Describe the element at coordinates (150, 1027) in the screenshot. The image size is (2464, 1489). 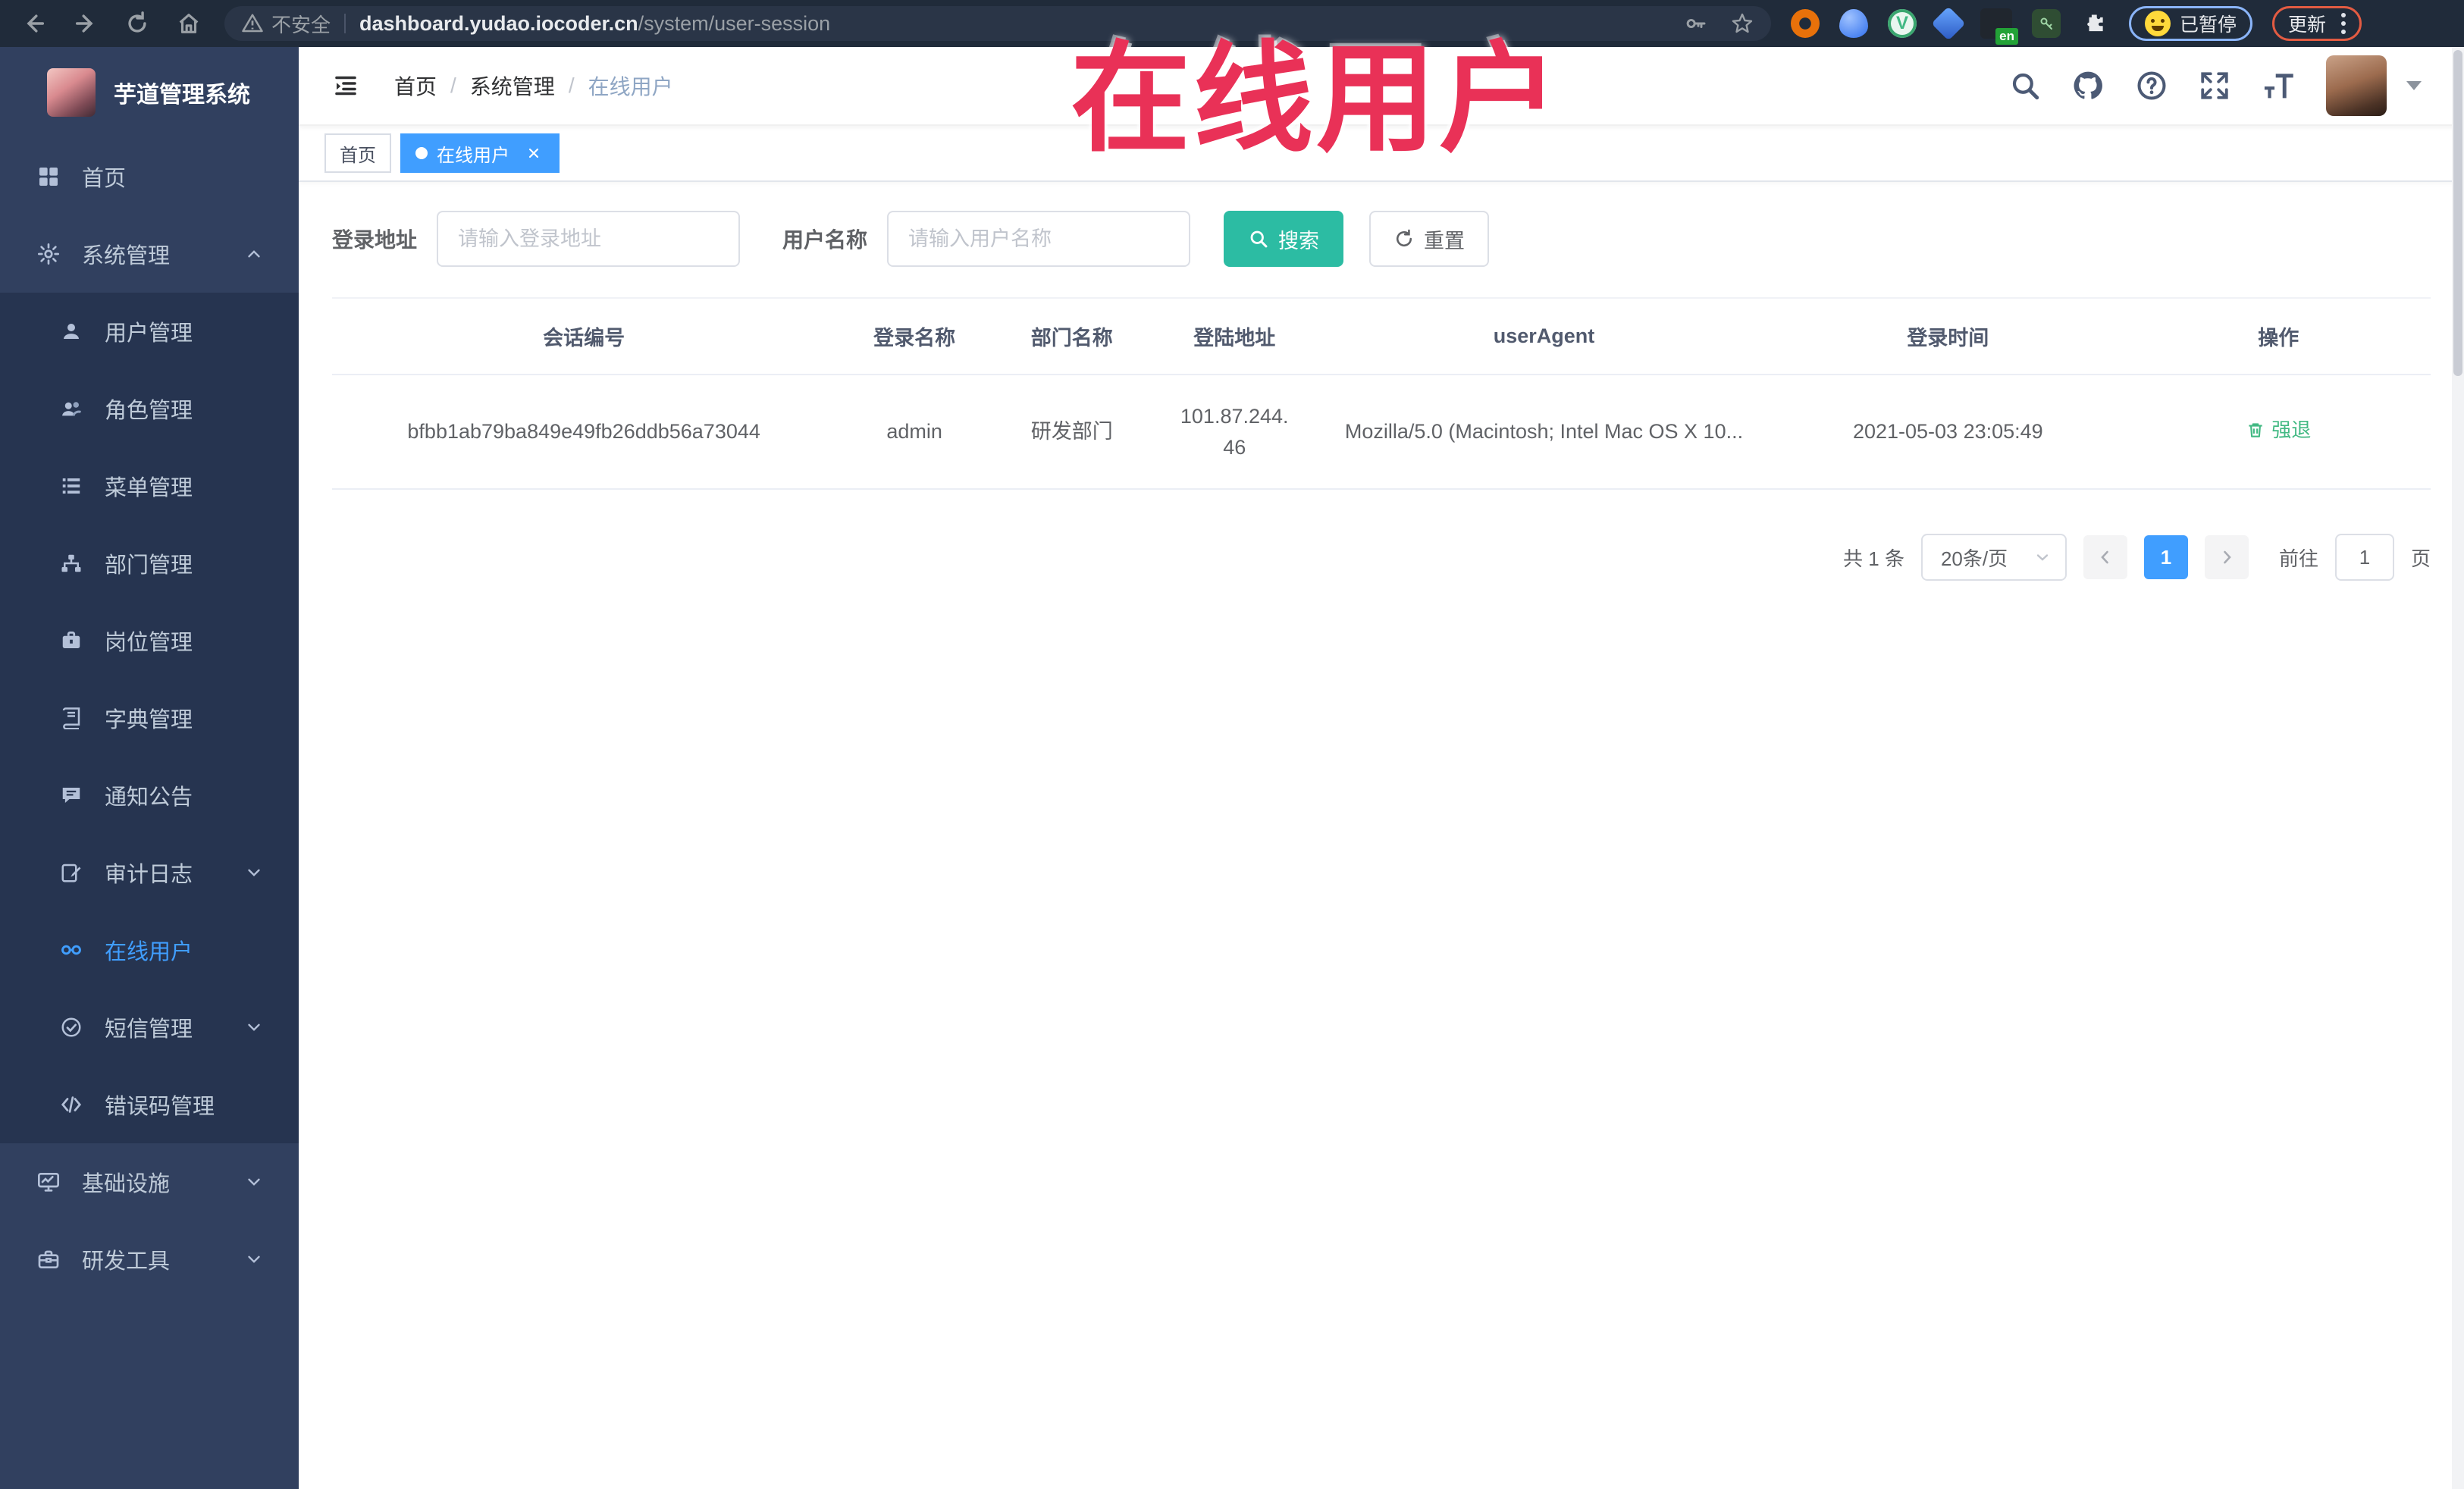
I see `sidebar-item-sms: 短信管理` at that location.